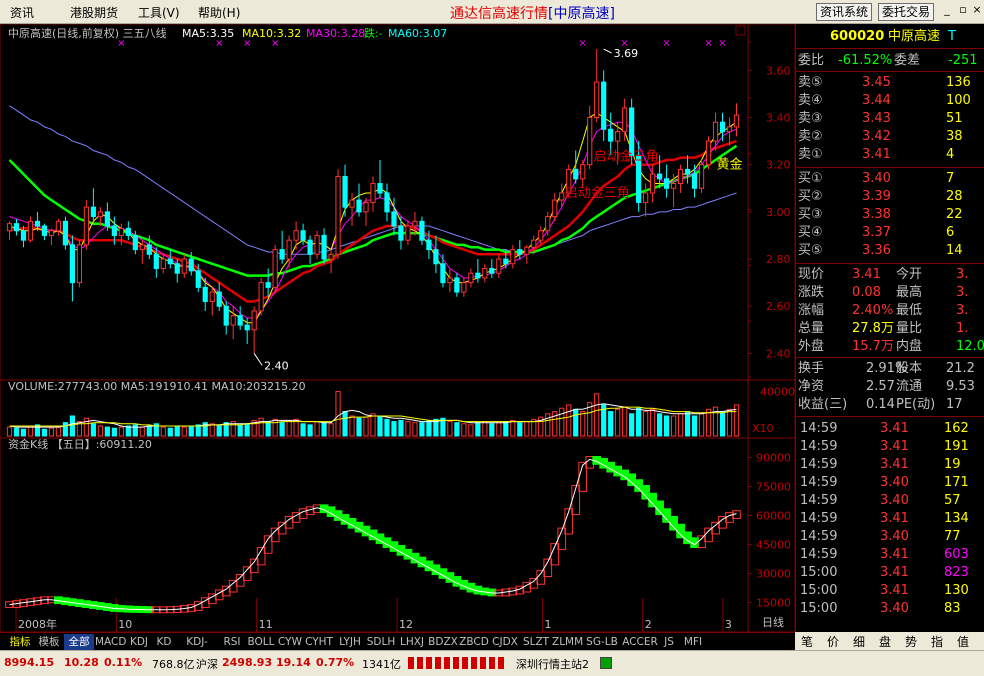 This screenshot has height=676, width=984. I want to click on stock-name: 中原高速, so click(914, 36).